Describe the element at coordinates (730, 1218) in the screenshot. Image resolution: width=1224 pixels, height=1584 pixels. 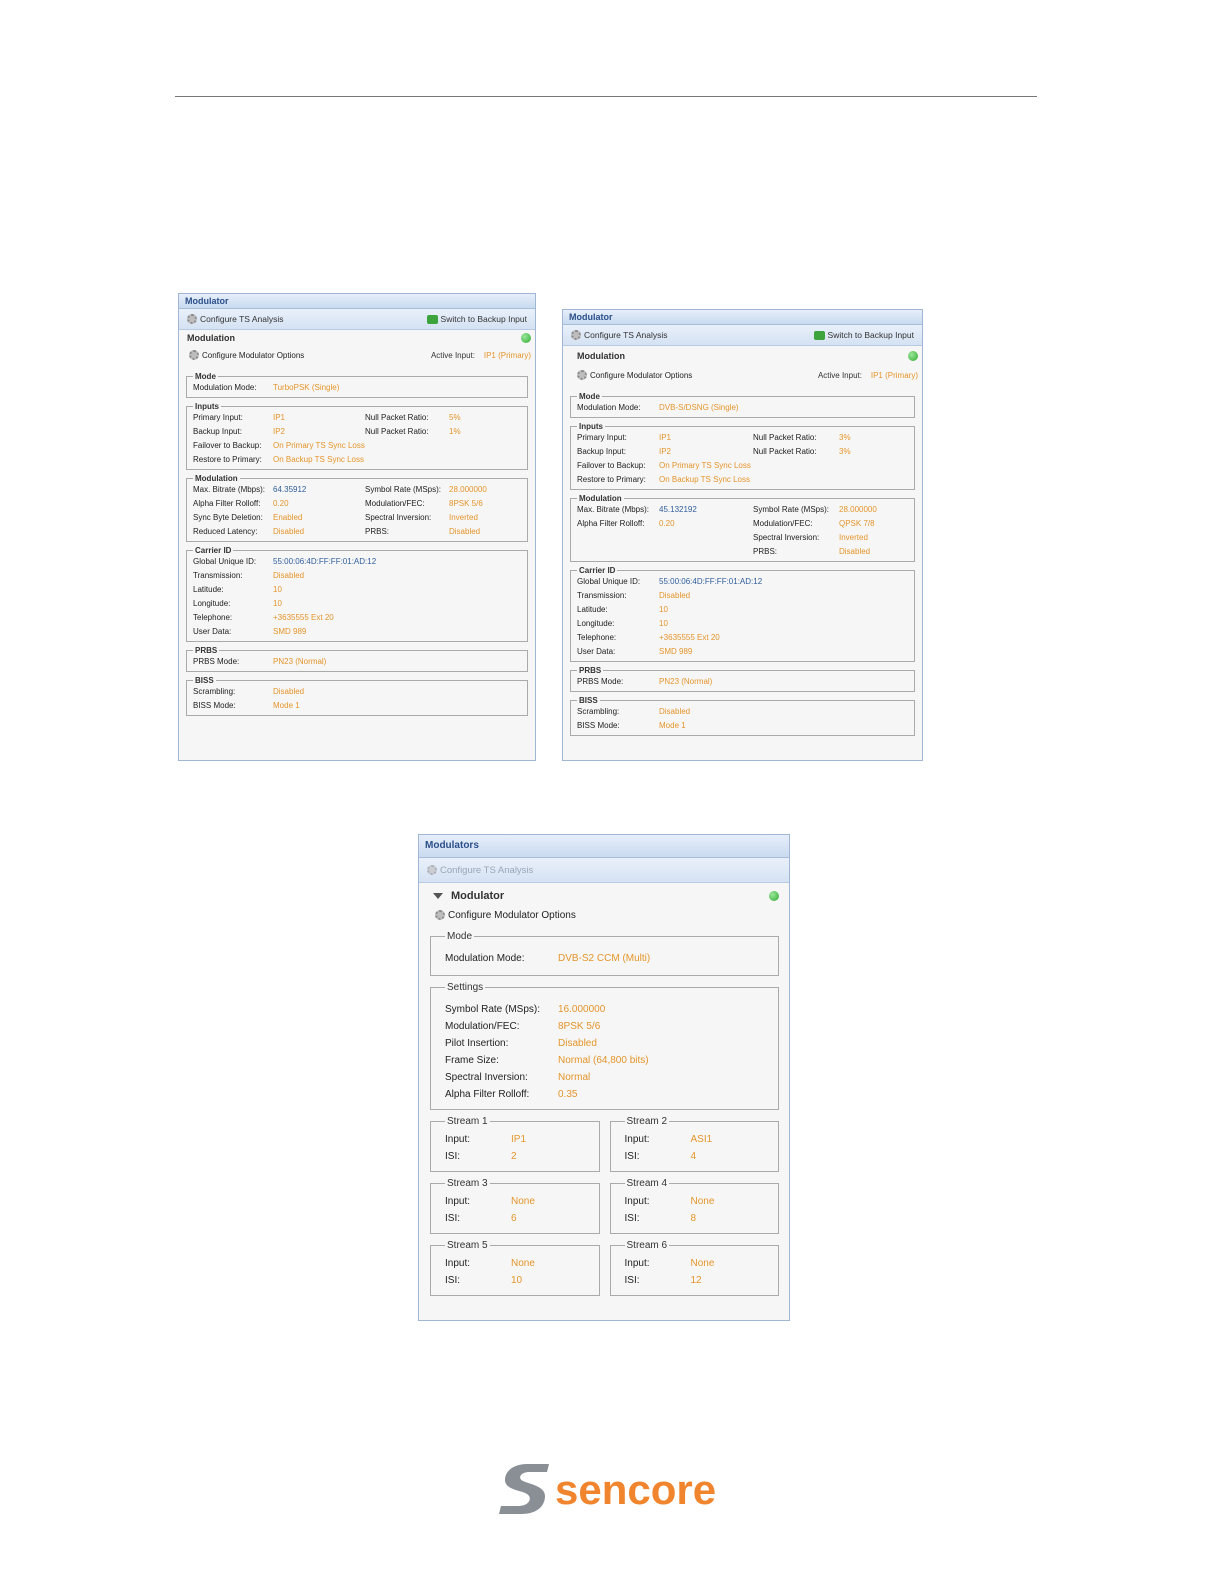
I see `stream-isi-value: 8` at that location.